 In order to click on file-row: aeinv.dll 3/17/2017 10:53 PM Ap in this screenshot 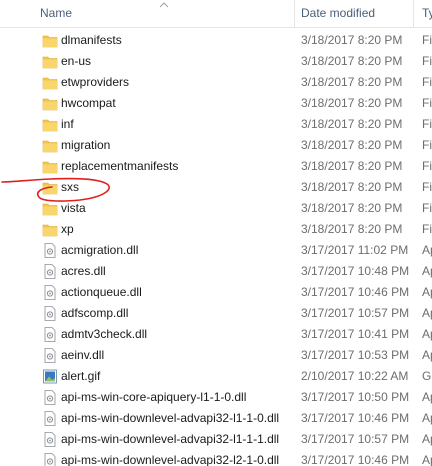, I will do `click(216, 355)`.